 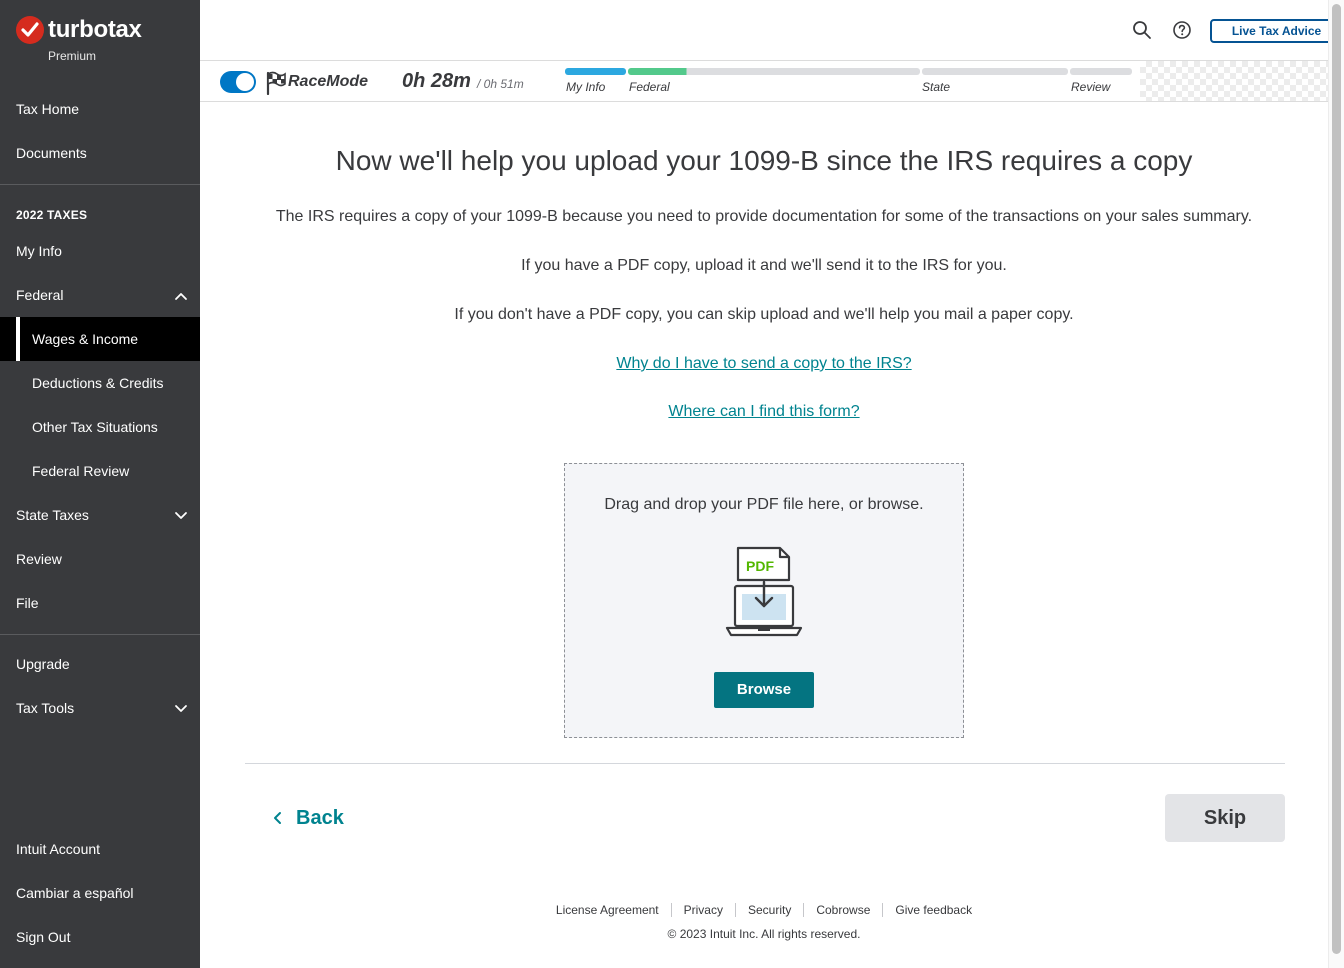 I want to click on sidebar-item-review: Review, so click(x=100, y=559).